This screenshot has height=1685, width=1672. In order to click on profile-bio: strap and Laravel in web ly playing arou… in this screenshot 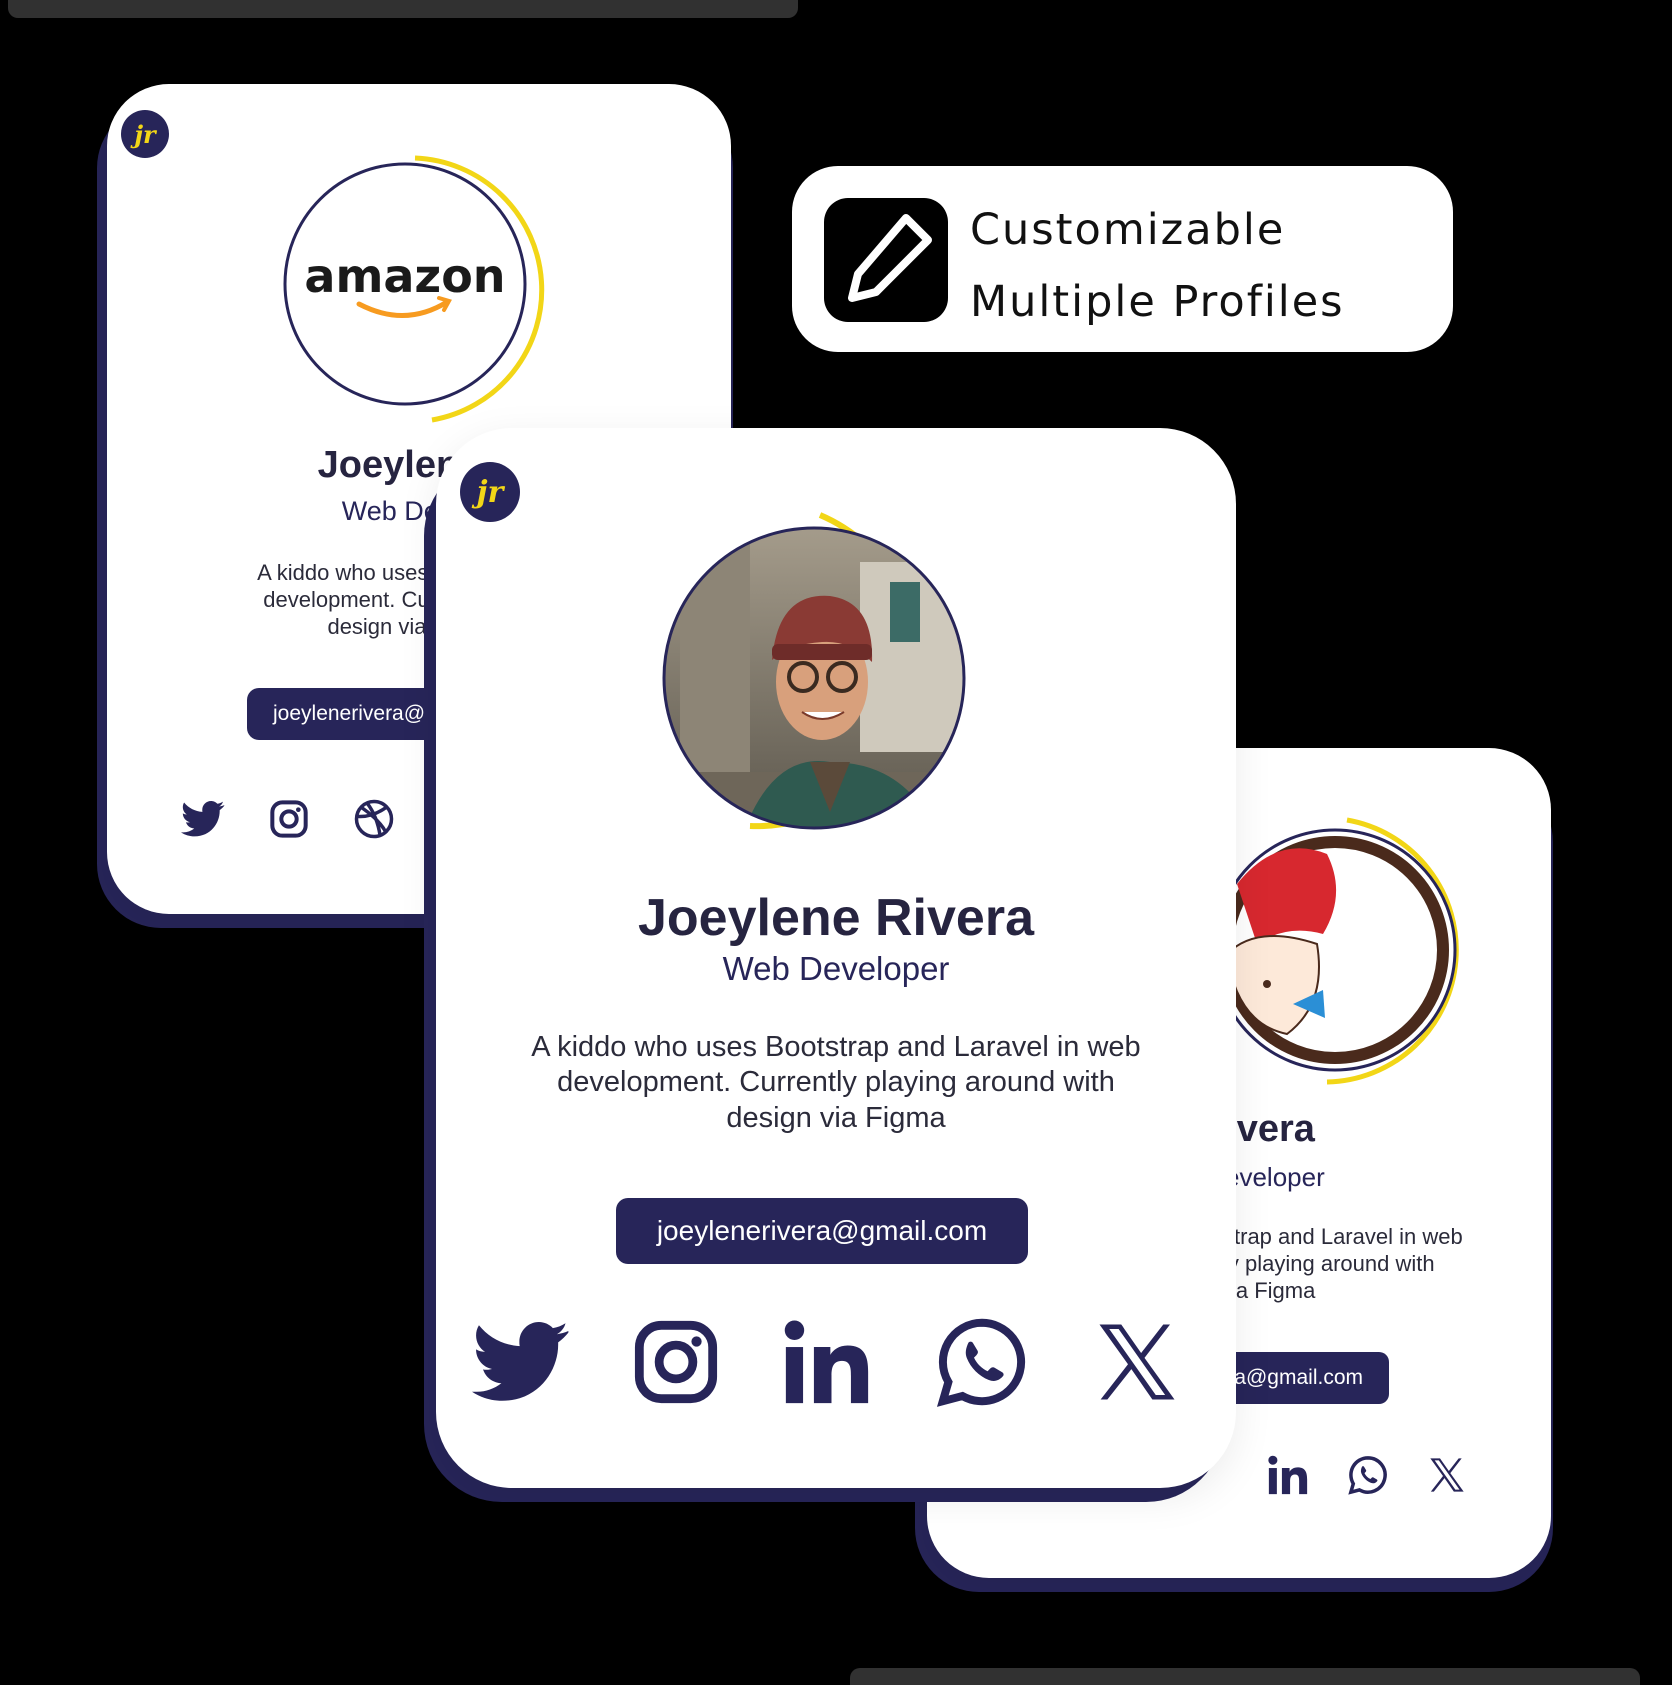, I will do `click(1343, 1263)`.